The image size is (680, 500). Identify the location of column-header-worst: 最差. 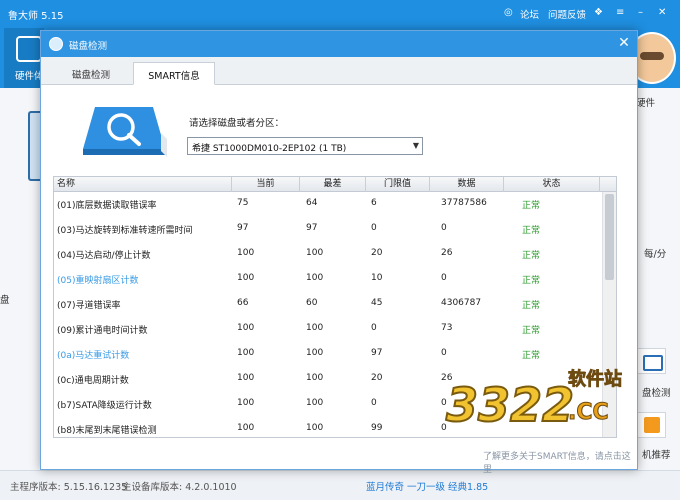
(333, 184).